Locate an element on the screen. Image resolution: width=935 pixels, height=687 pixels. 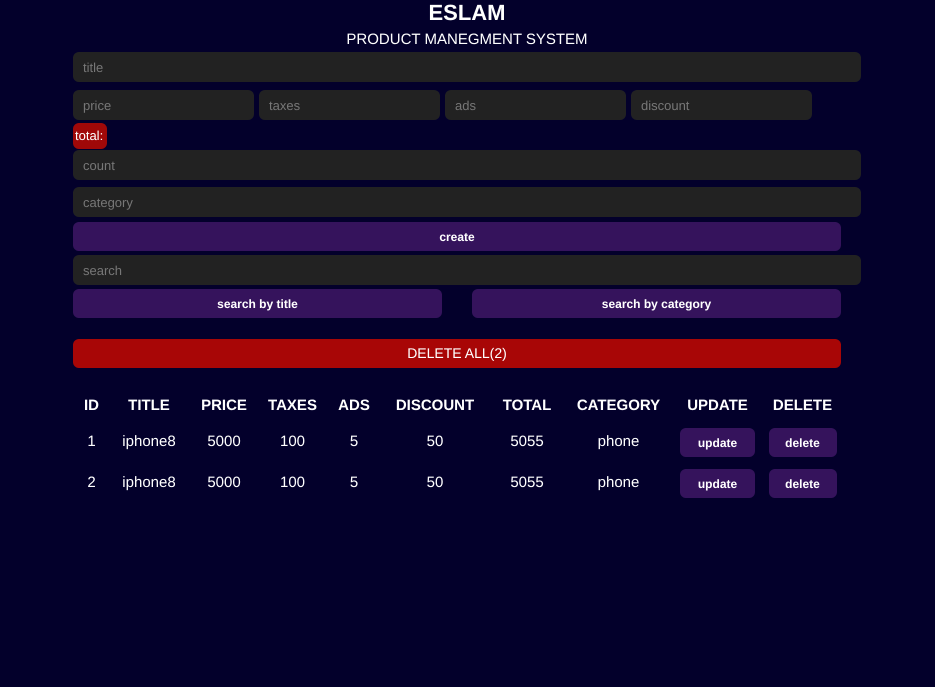
table-cell-text: 1 is located at coordinates (91, 442).